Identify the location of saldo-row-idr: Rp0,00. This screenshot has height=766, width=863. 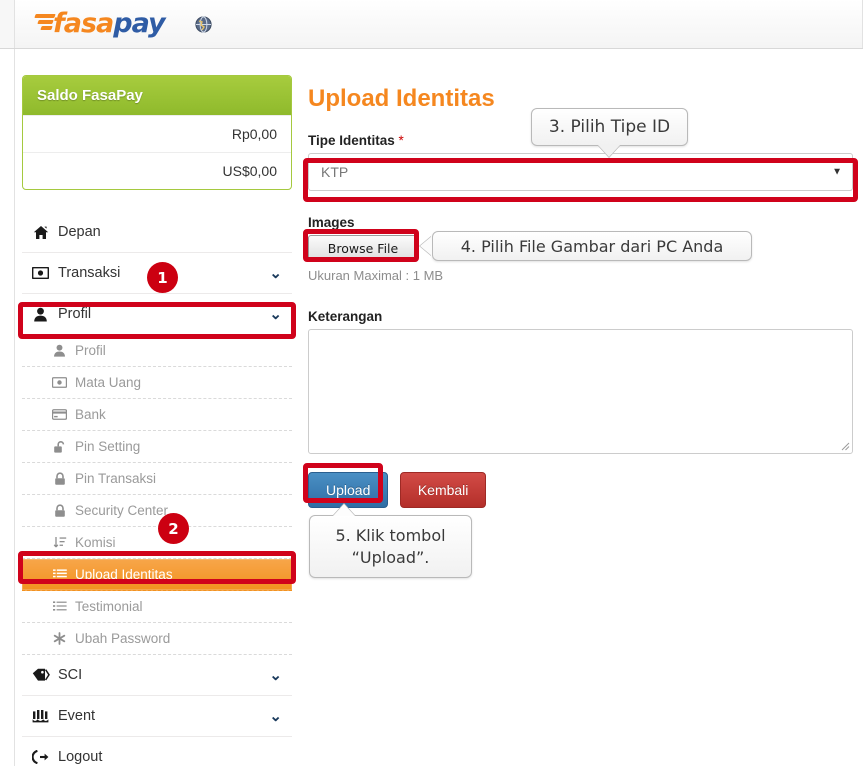
(157, 133).